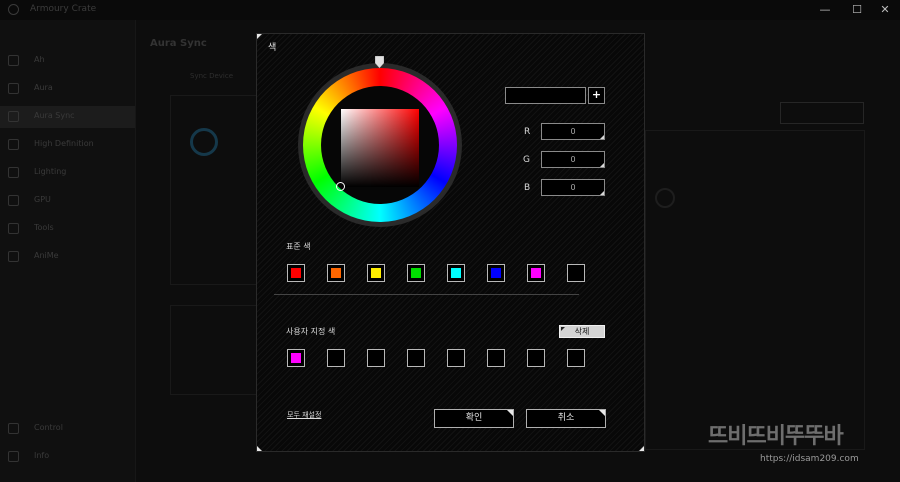  What do you see at coordinates (311, 331) in the screenshot?
I see `custom-colors-label: 사용자 지정 색` at bounding box center [311, 331].